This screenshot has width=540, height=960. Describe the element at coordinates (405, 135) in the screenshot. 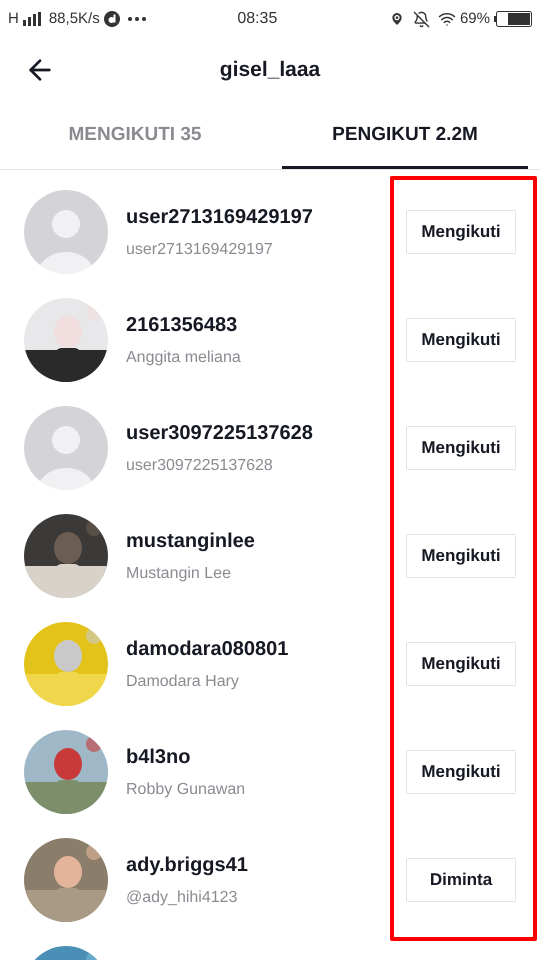

I see `tab: PENGIKUT 2.2M` at that location.